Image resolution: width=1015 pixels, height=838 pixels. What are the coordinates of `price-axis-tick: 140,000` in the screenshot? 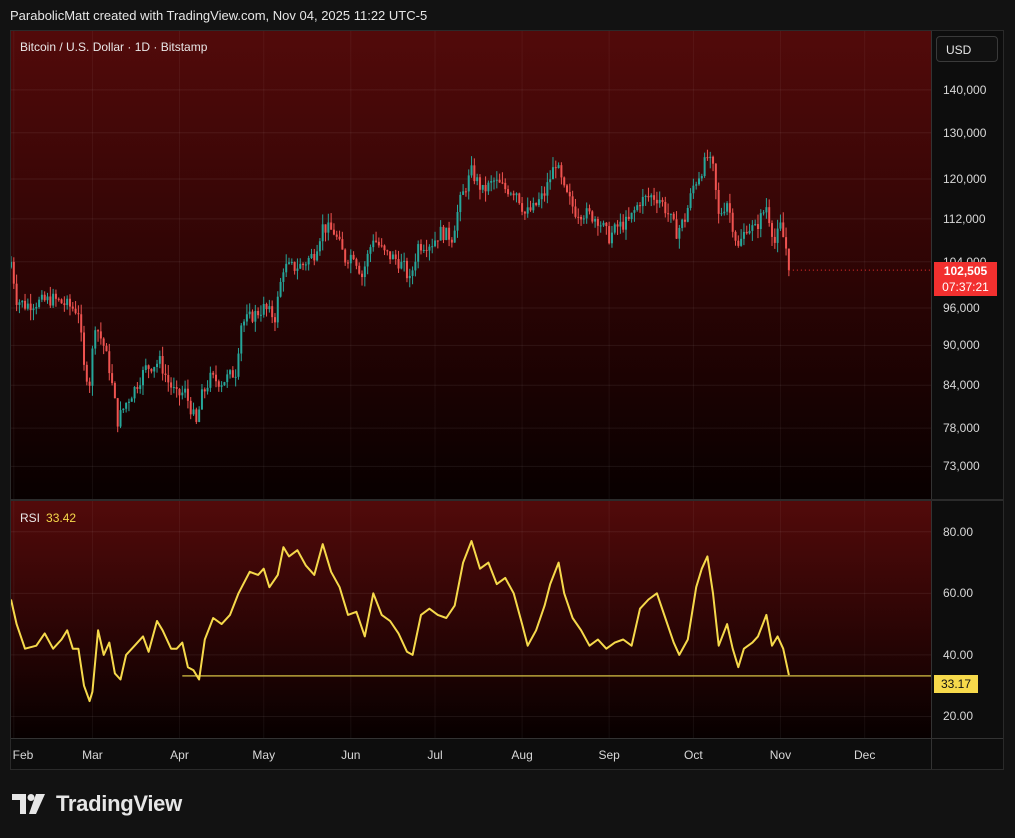 It's located at (965, 89).